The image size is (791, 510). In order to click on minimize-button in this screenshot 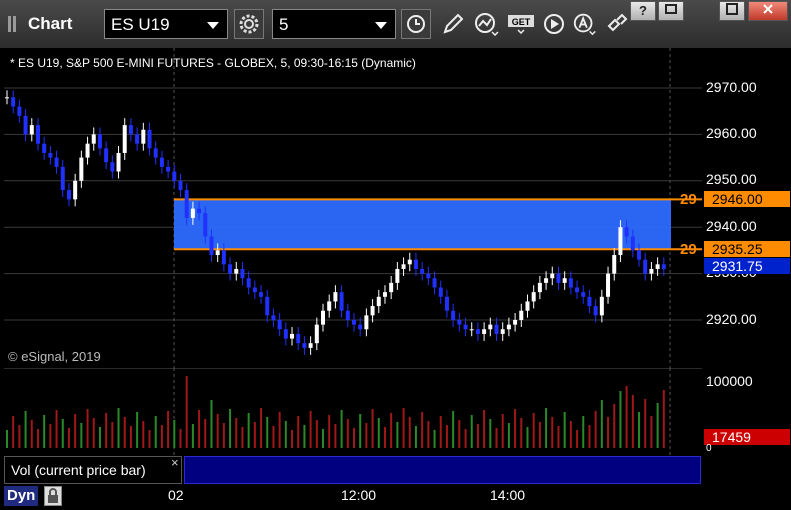, I will do `click(671, 11)`.